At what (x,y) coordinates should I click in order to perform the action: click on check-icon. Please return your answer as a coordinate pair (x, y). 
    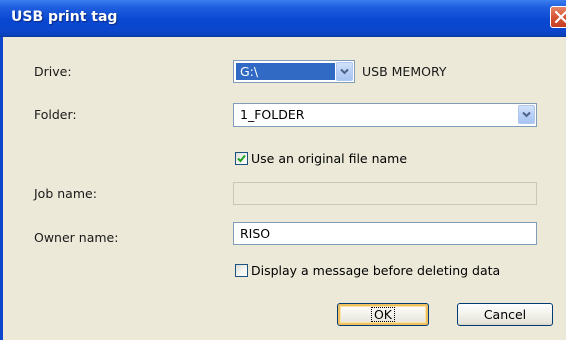
    Looking at the image, I should click on (241, 158).